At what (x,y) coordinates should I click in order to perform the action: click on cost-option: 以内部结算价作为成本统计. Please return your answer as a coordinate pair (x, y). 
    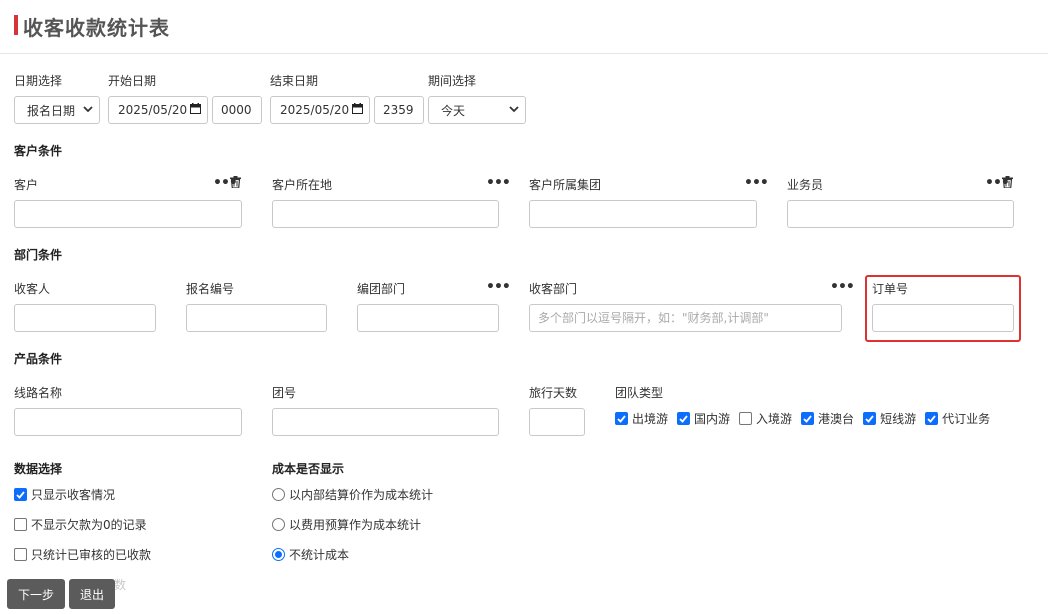
    Looking at the image, I should click on (352, 494).